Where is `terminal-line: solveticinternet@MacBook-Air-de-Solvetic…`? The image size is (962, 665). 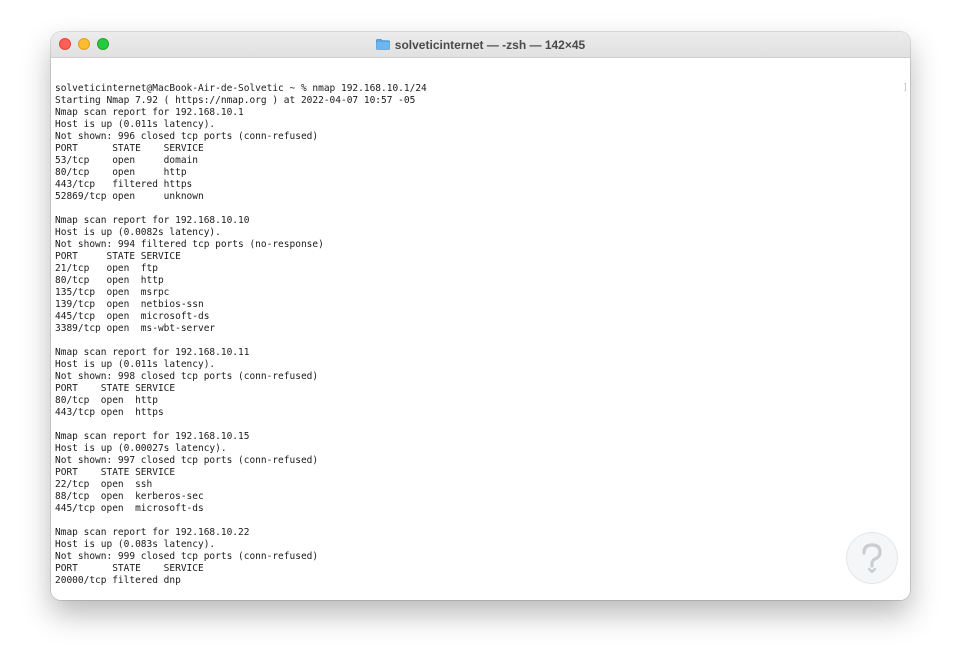 terminal-line: solveticinternet@MacBook-Air-de-Solvetic… is located at coordinates (241, 88).